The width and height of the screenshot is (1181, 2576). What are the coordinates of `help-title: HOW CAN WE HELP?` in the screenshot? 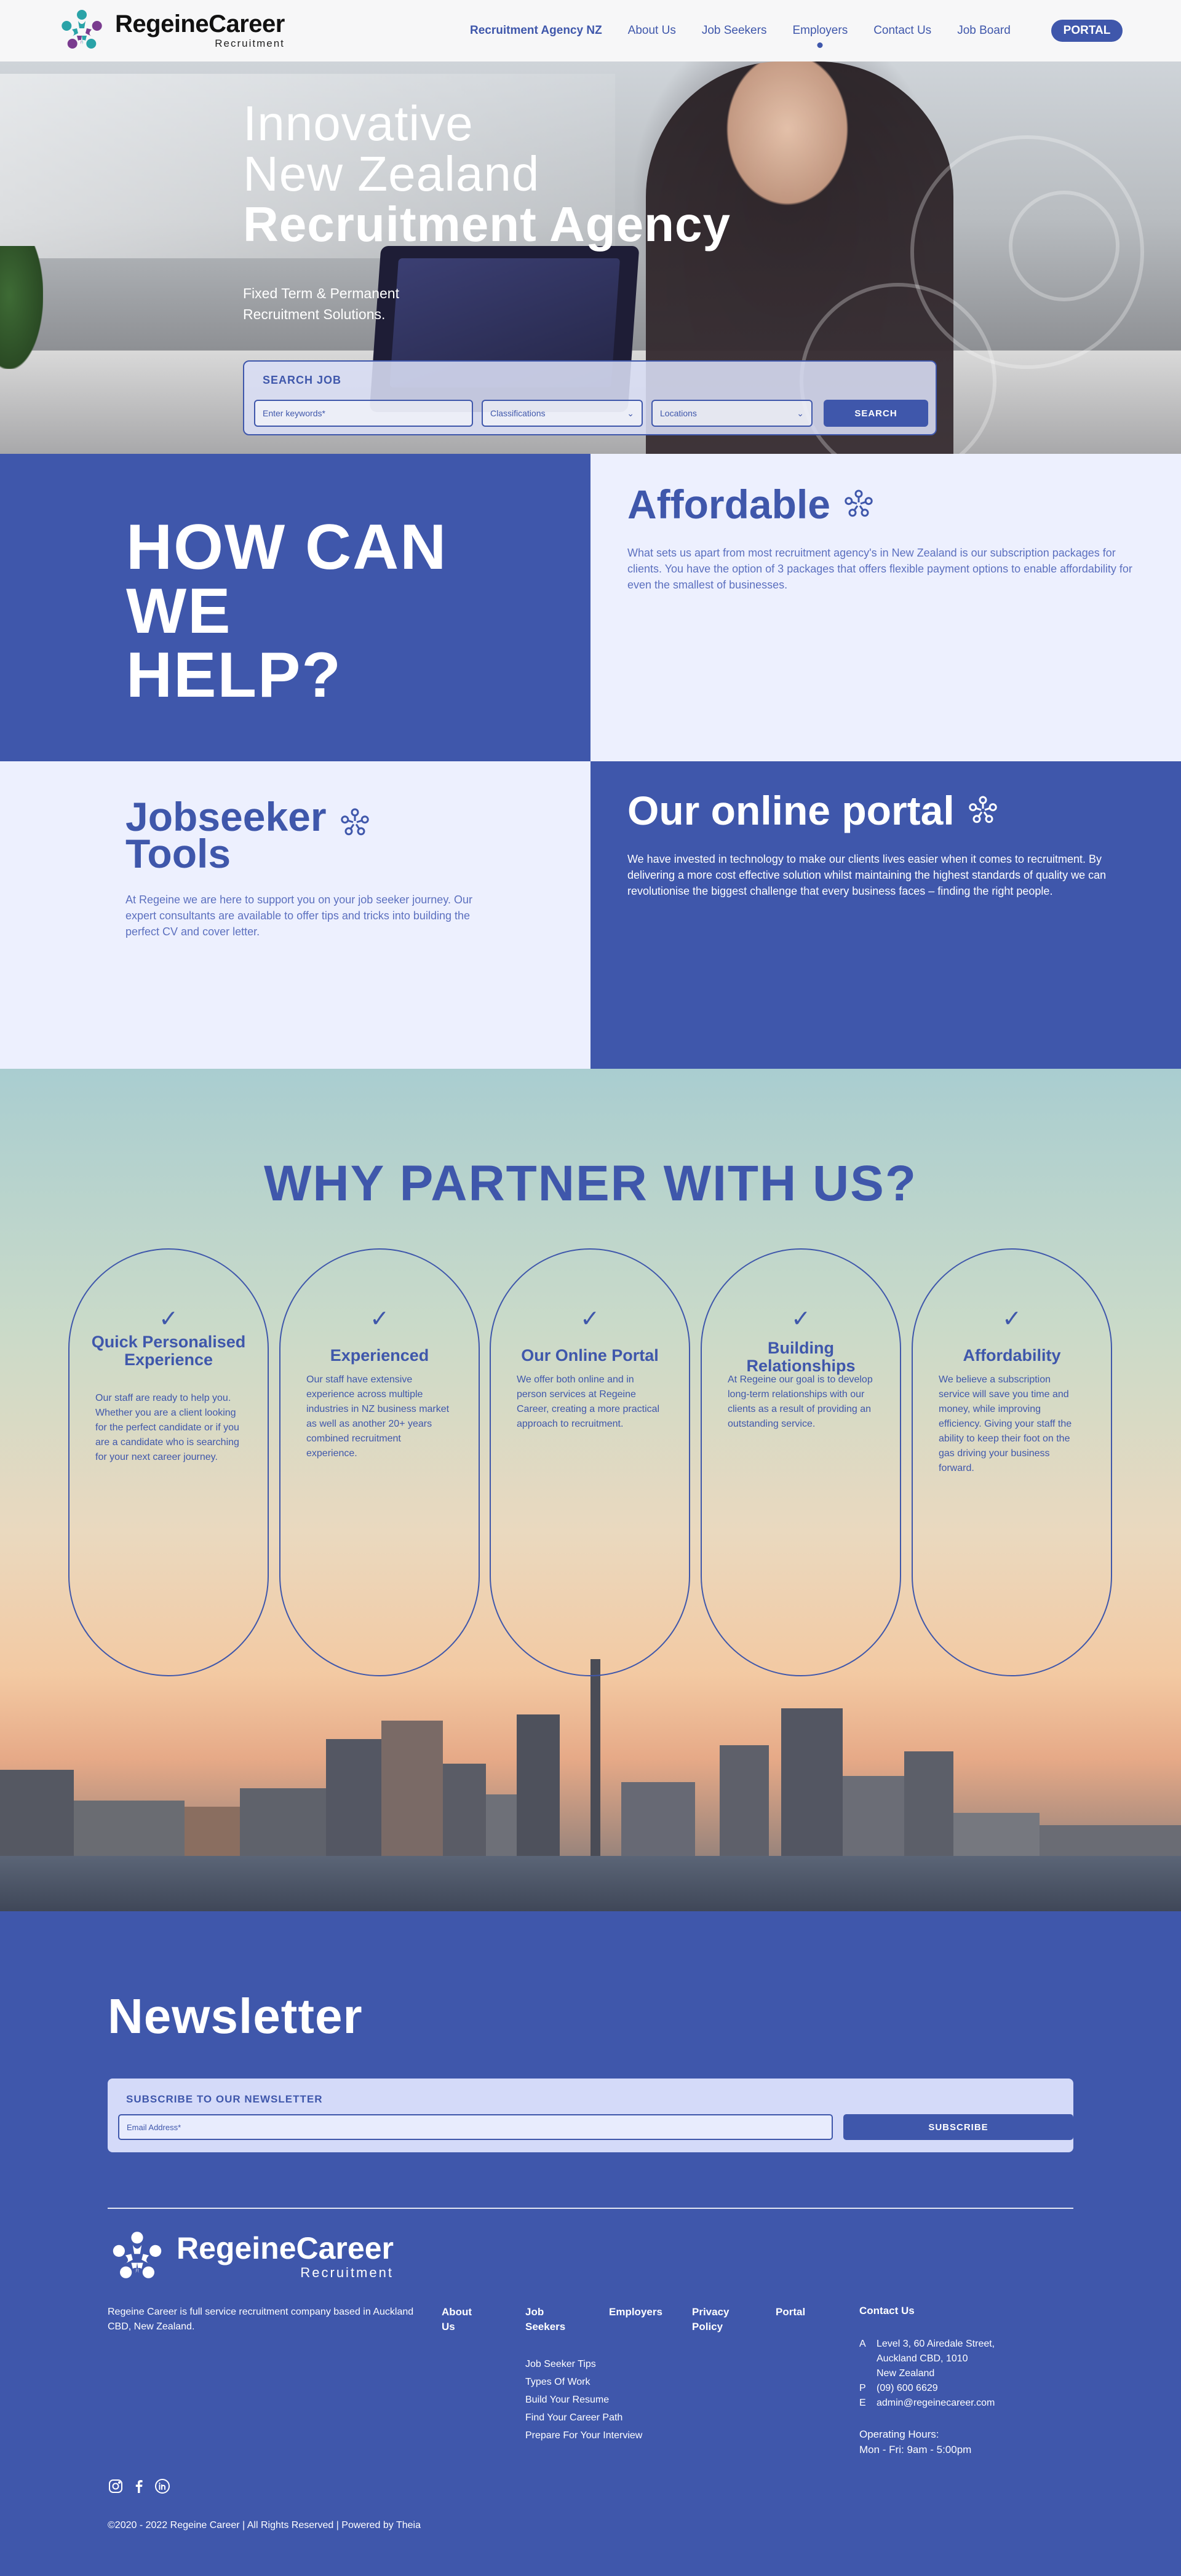 It's located at (286, 611).